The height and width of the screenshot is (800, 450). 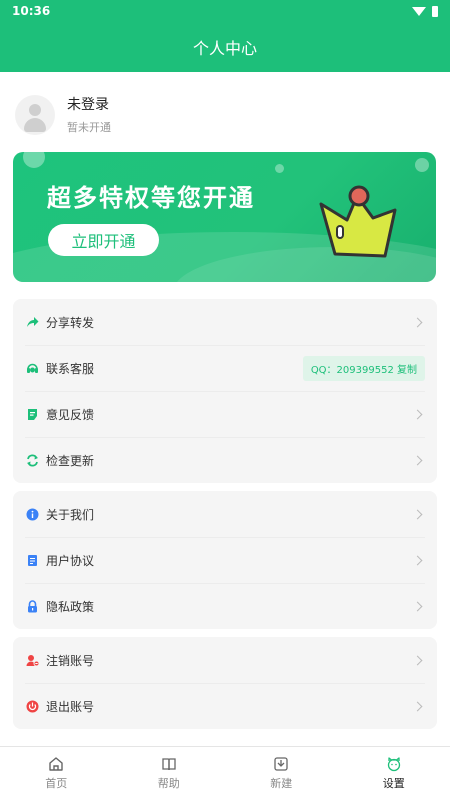 I want to click on tab-home: 首页, so click(x=56, y=773).